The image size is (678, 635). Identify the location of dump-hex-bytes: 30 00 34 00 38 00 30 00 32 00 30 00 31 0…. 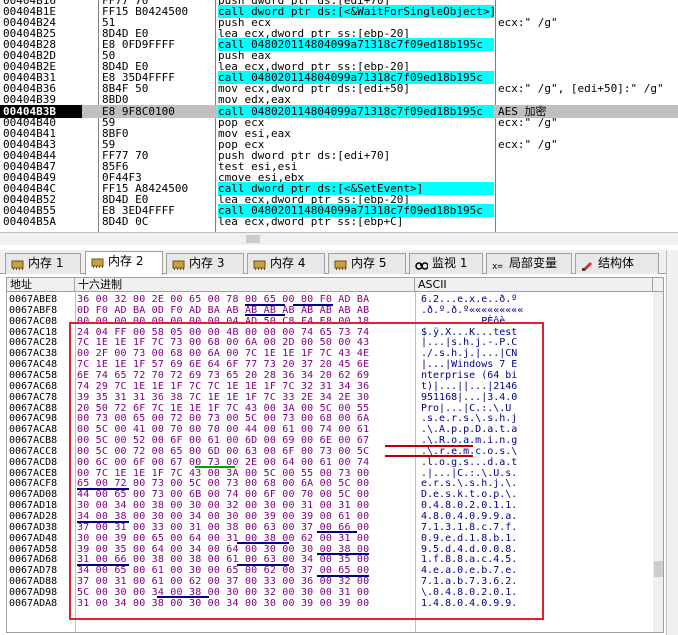
(223, 506).